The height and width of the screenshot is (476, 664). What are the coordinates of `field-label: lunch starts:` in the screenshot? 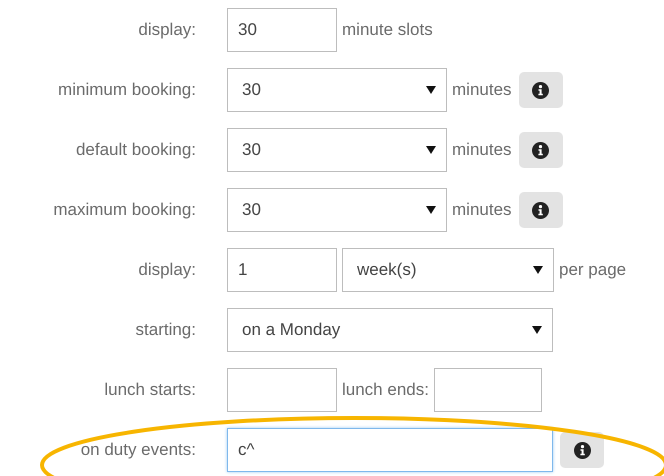 It's located at (150, 390).